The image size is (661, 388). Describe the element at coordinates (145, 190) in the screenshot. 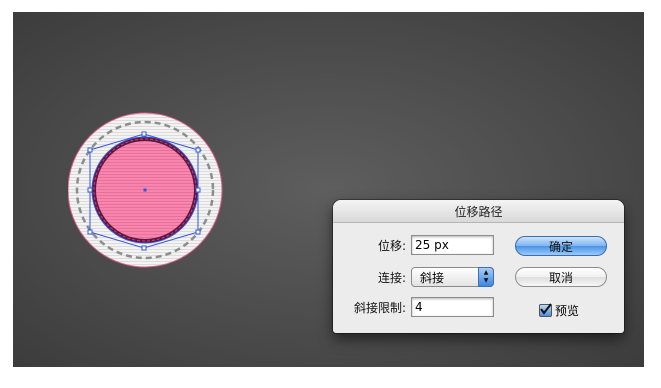

I see `center-point-marker` at that location.